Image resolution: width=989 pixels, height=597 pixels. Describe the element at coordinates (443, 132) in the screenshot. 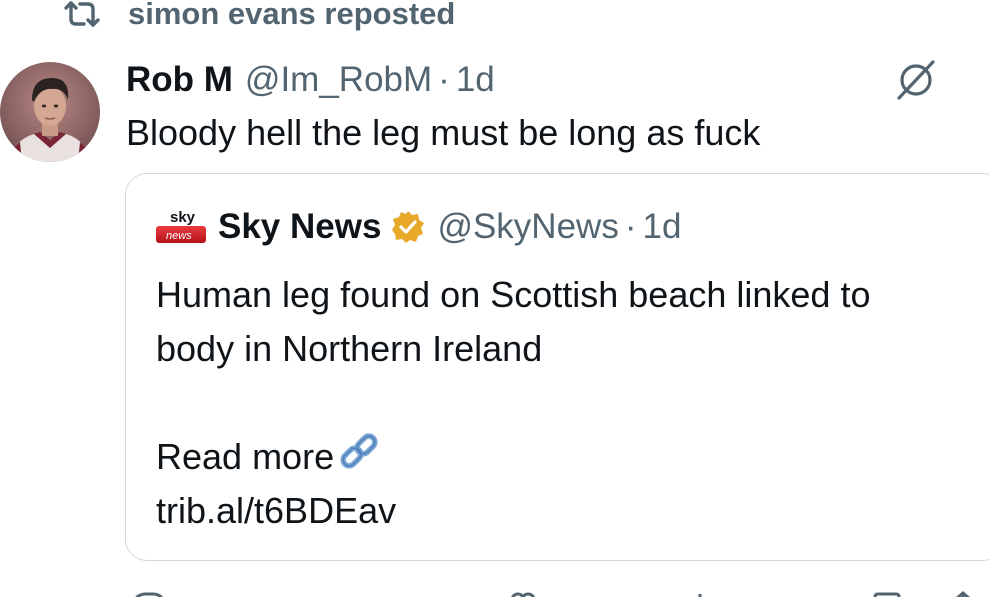

I see `tweet-text: Bloody hell the leg must be long as fuck` at that location.